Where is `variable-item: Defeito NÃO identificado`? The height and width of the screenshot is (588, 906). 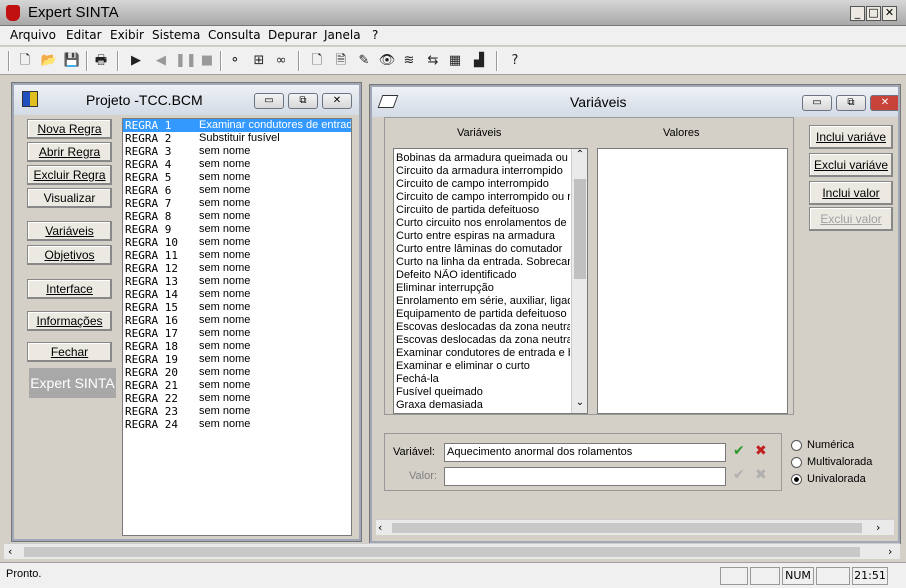 variable-item: Defeito NÃO identificado is located at coordinates (482, 275).